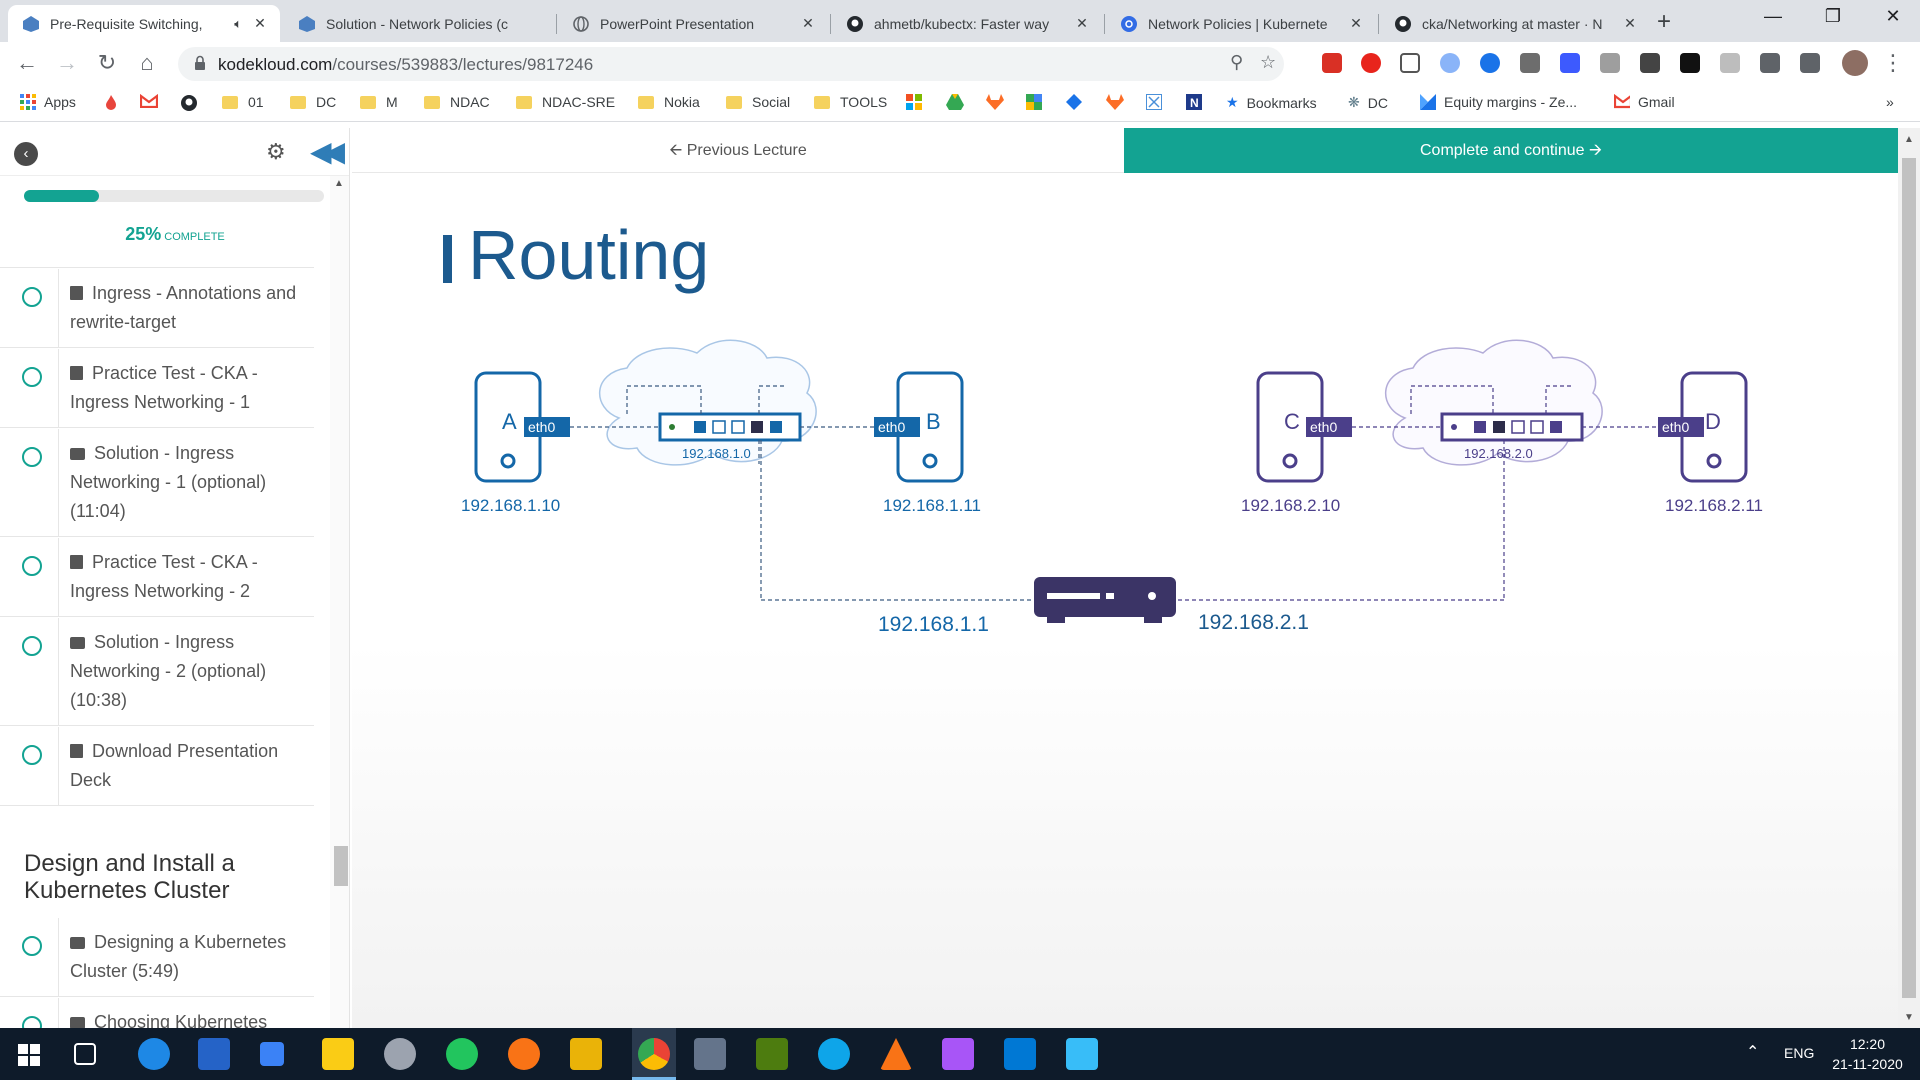  Describe the element at coordinates (29, 1055) in the screenshot. I see `windows-start-icon` at that location.